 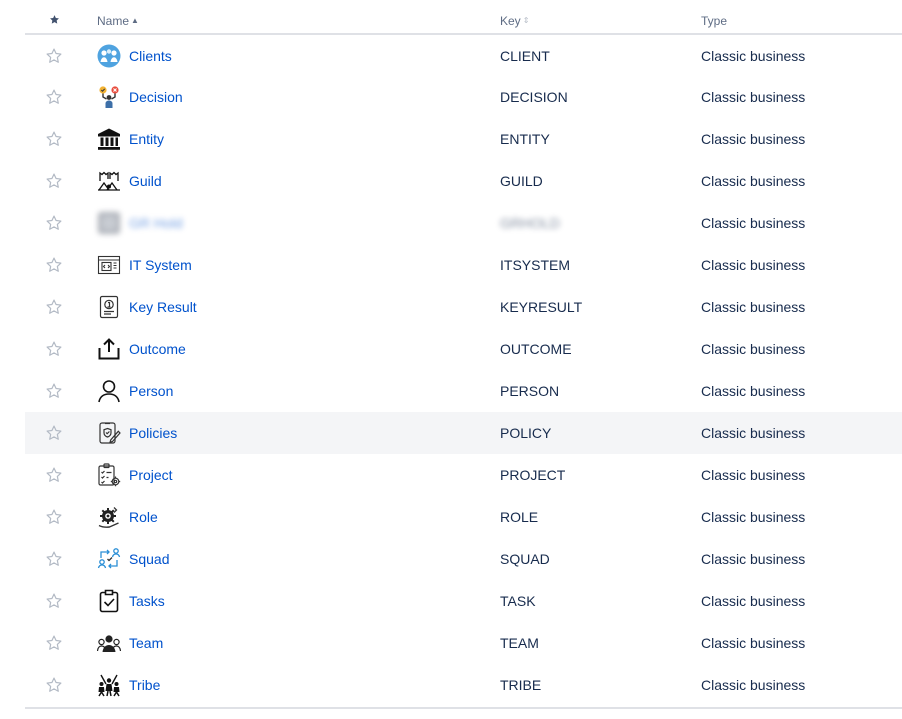 What do you see at coordinates (163, 307) in the screenshot?
I see `project-name-link: Key Result` at bounding box center [163, 307].